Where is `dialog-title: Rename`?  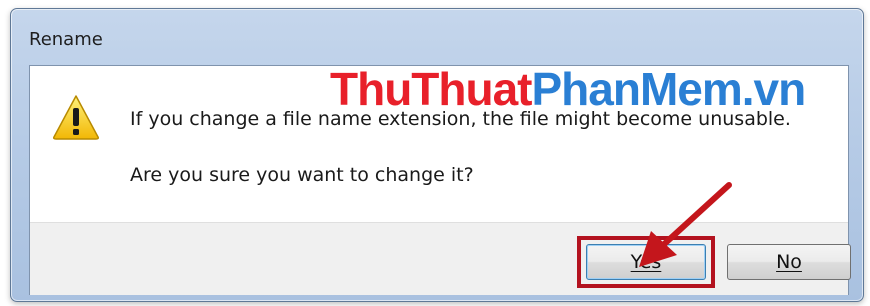 dialog-title: Rename is located at coordinates (66, 39).